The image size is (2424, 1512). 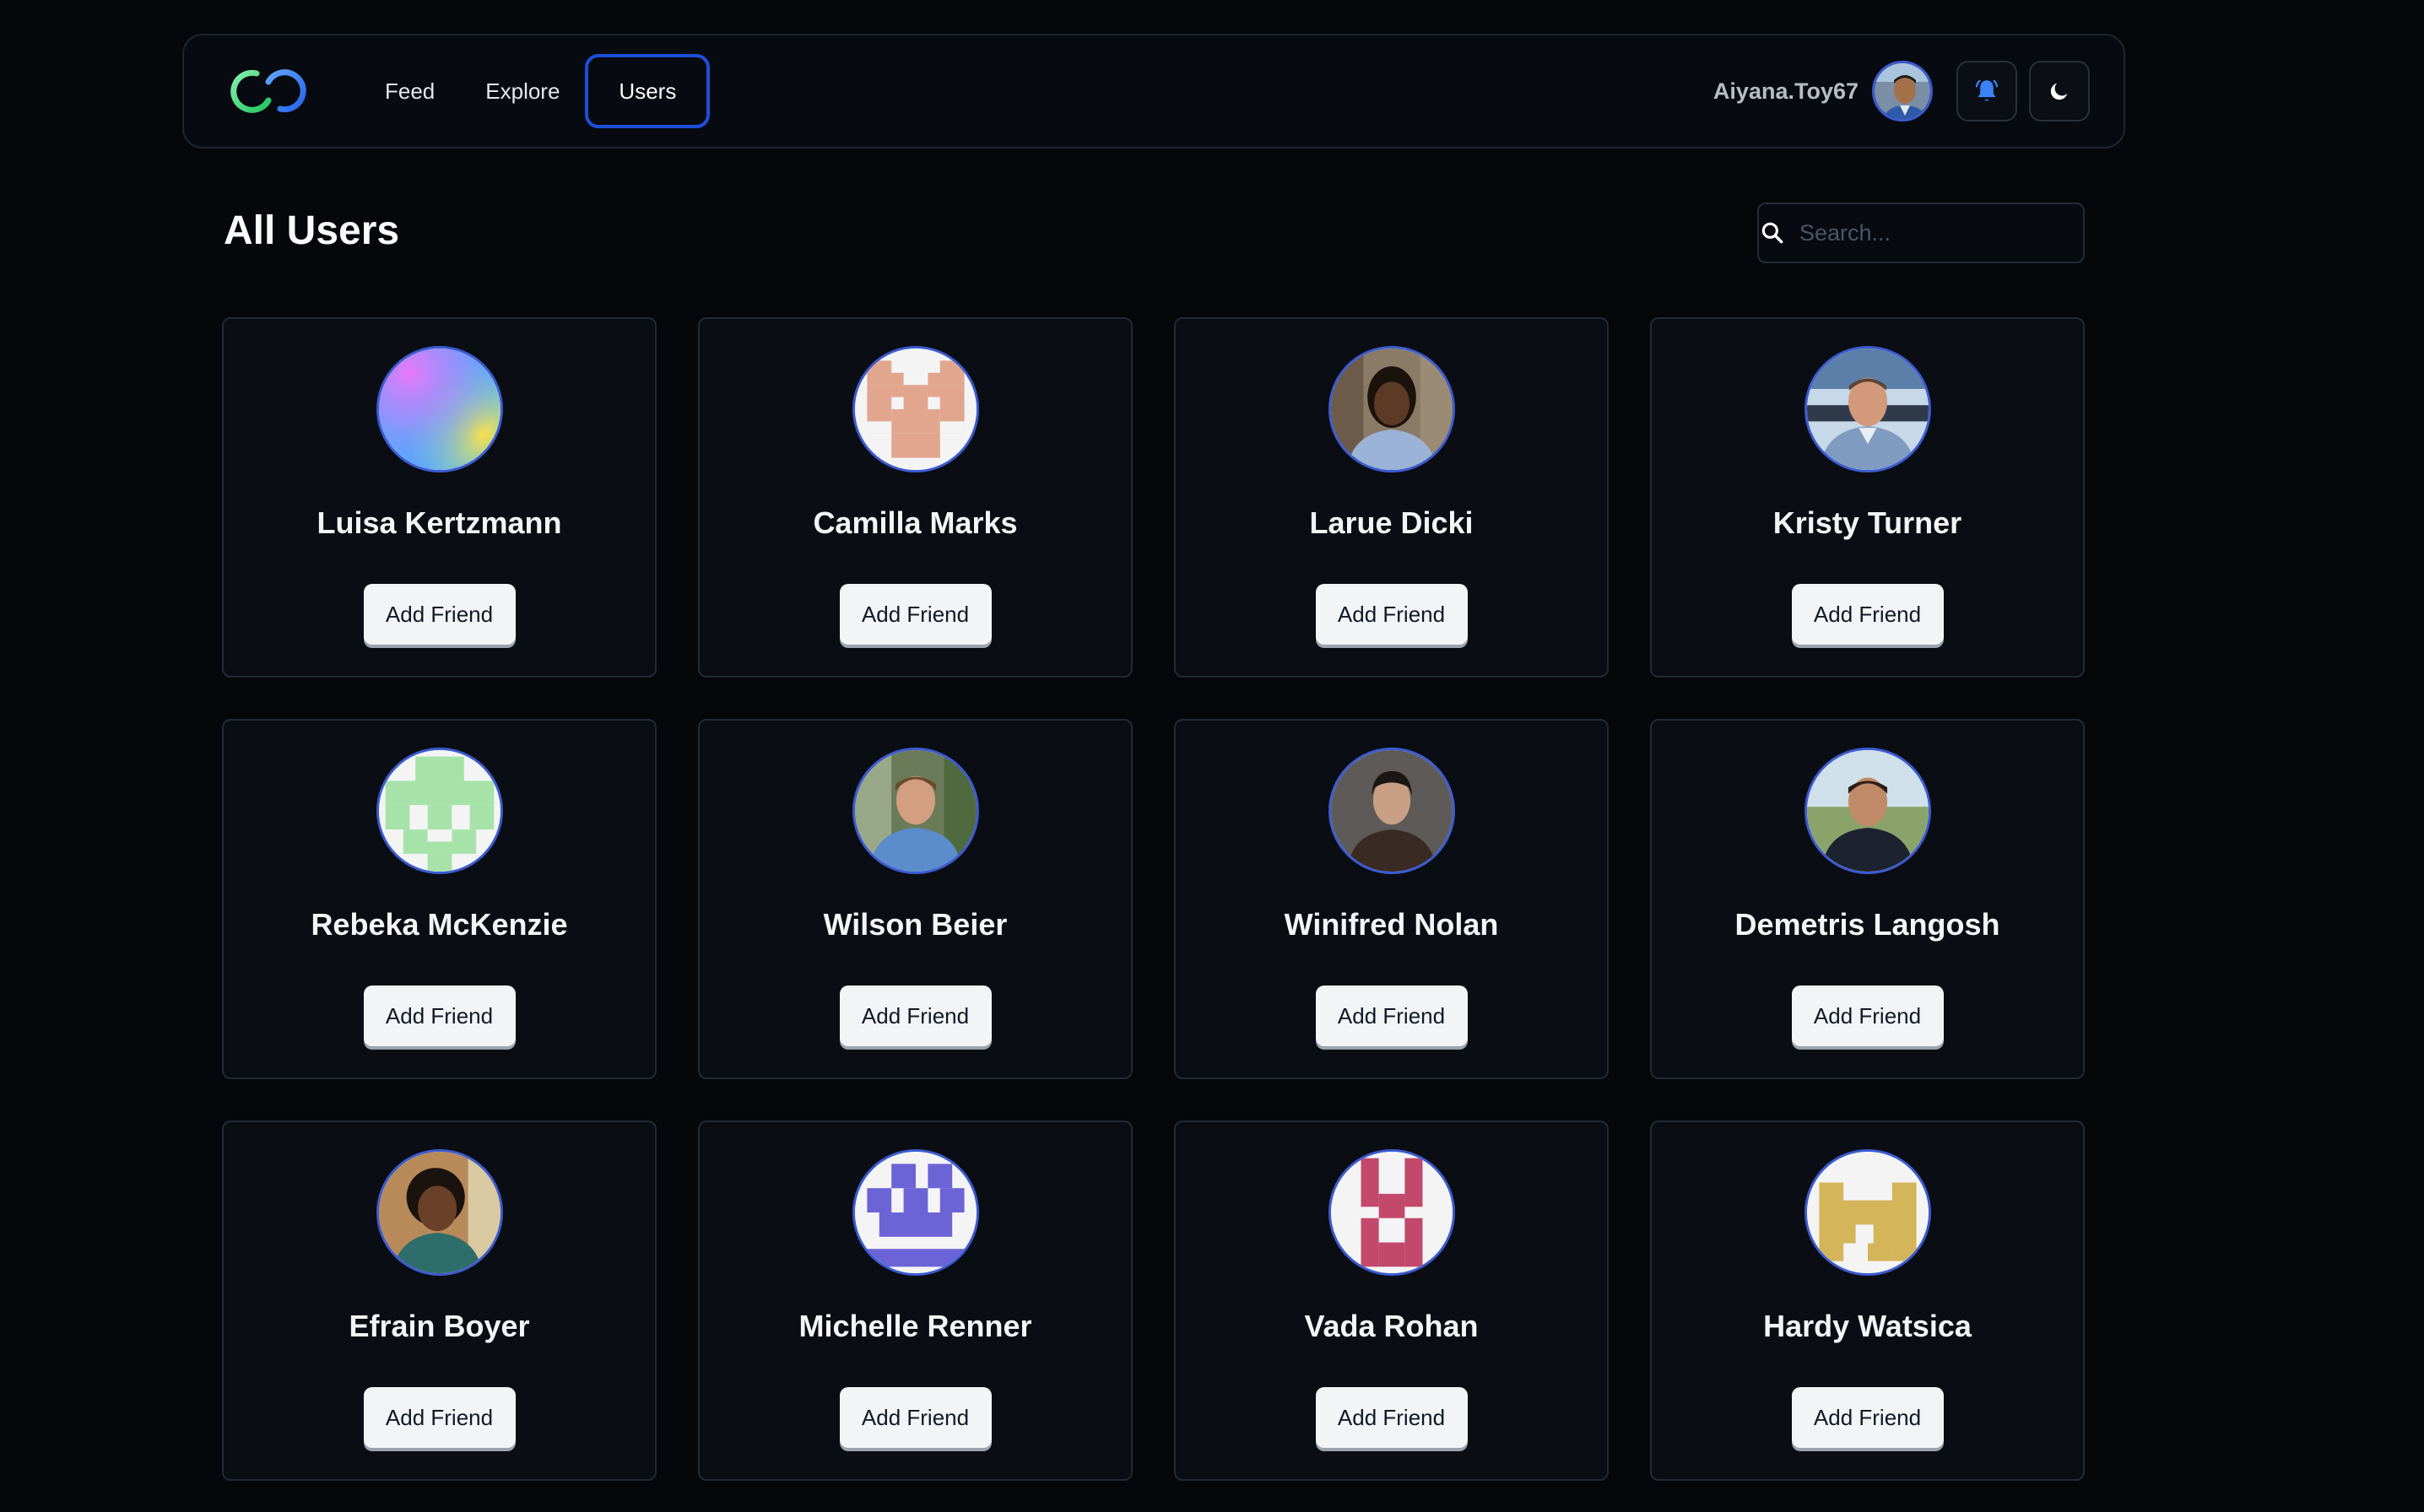 What do you see at coordinates (1868, 899) in the screenshot?
I see `user-card: Demetris Langosh Add Friend` at bounding box center [1868, 899].